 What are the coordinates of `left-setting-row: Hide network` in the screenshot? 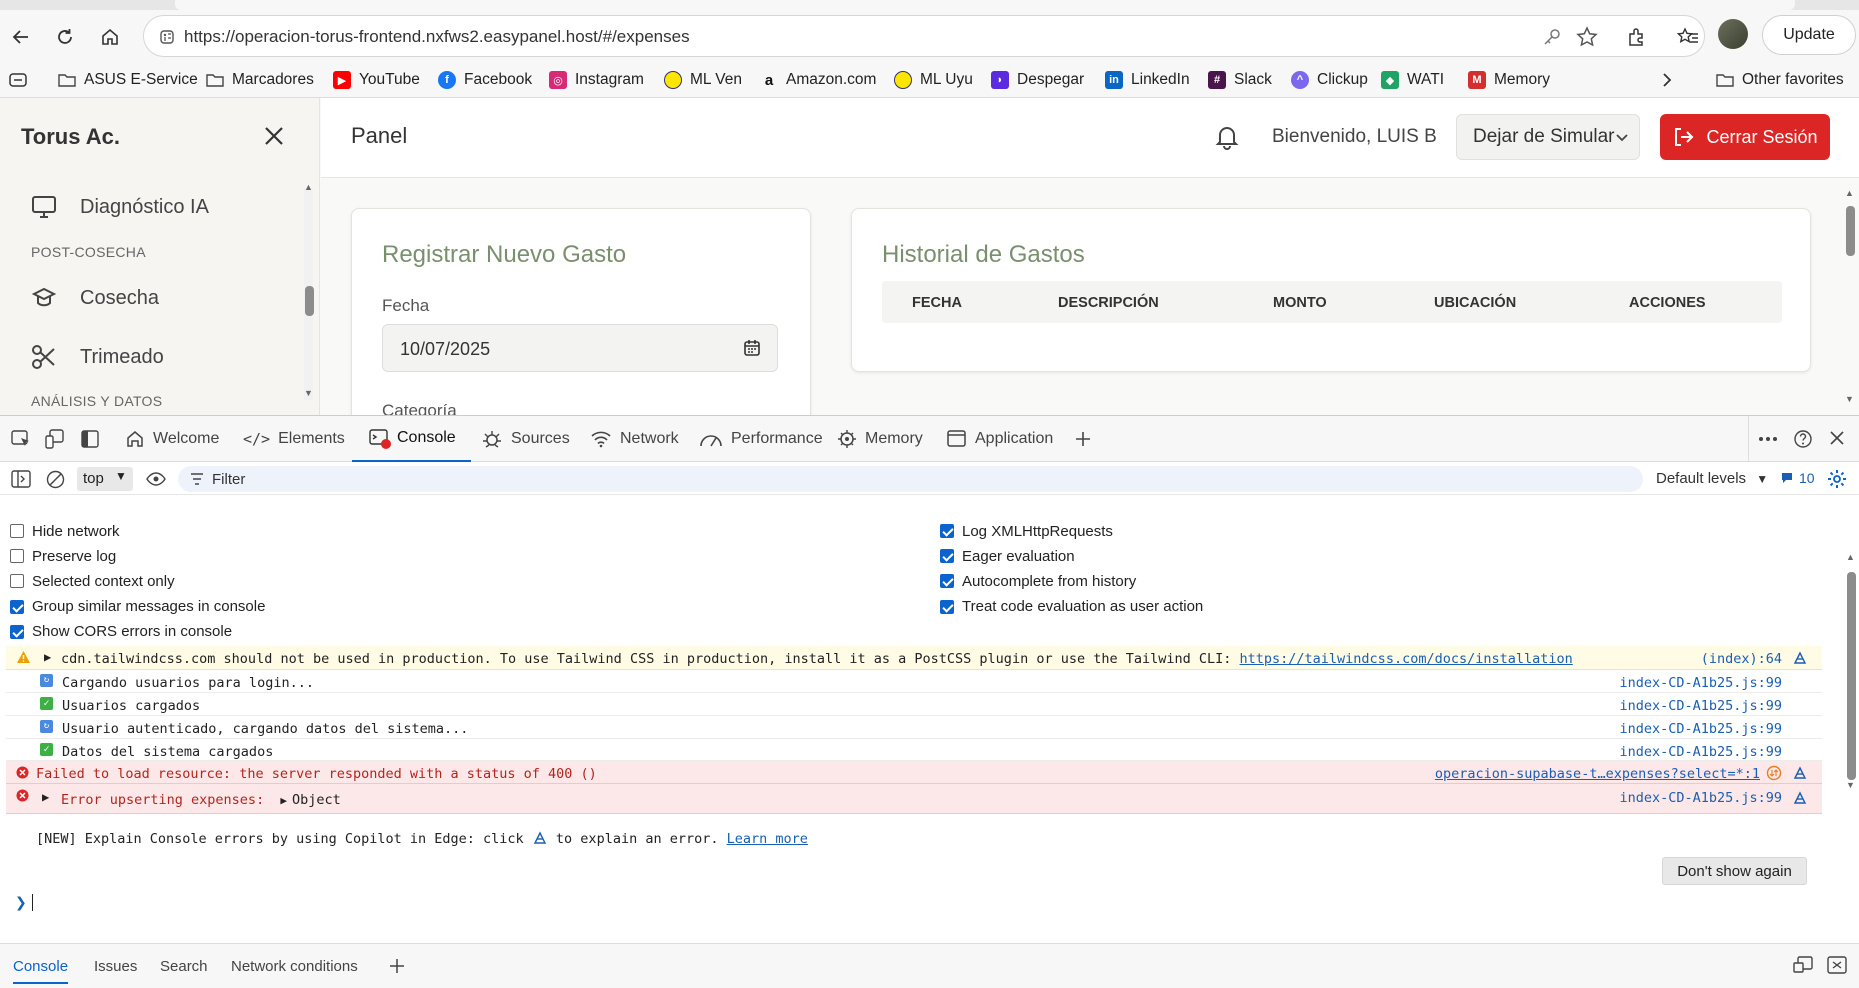 It's located at (65, 531).